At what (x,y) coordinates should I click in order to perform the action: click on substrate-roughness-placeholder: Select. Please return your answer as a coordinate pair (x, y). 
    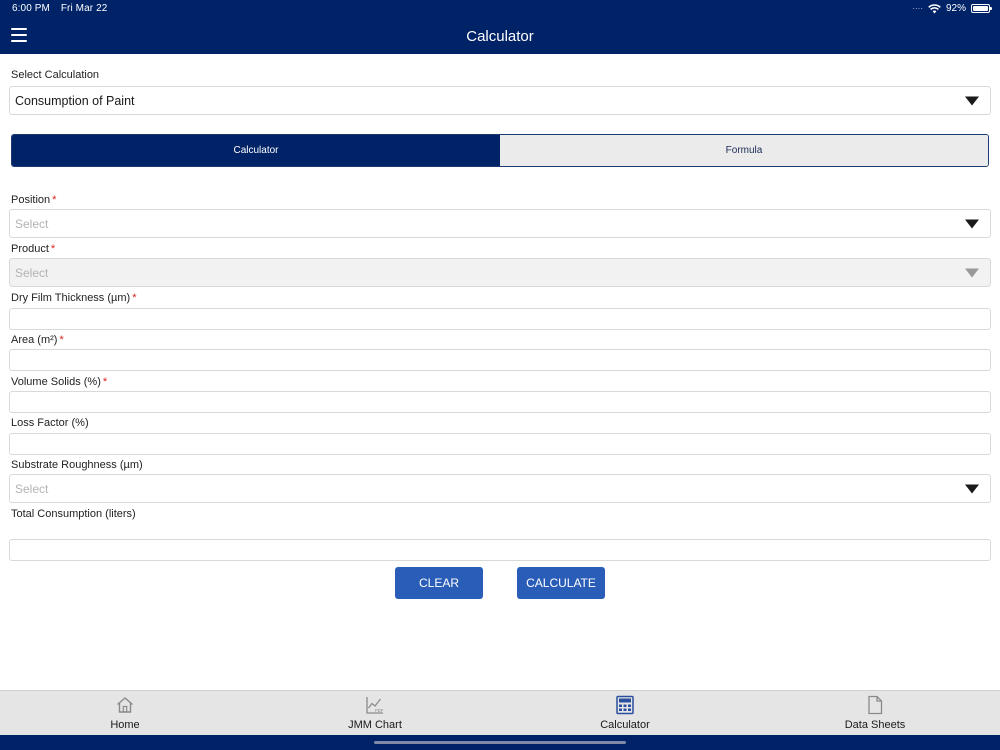
    Looking at the image, I should click on (32, 488).